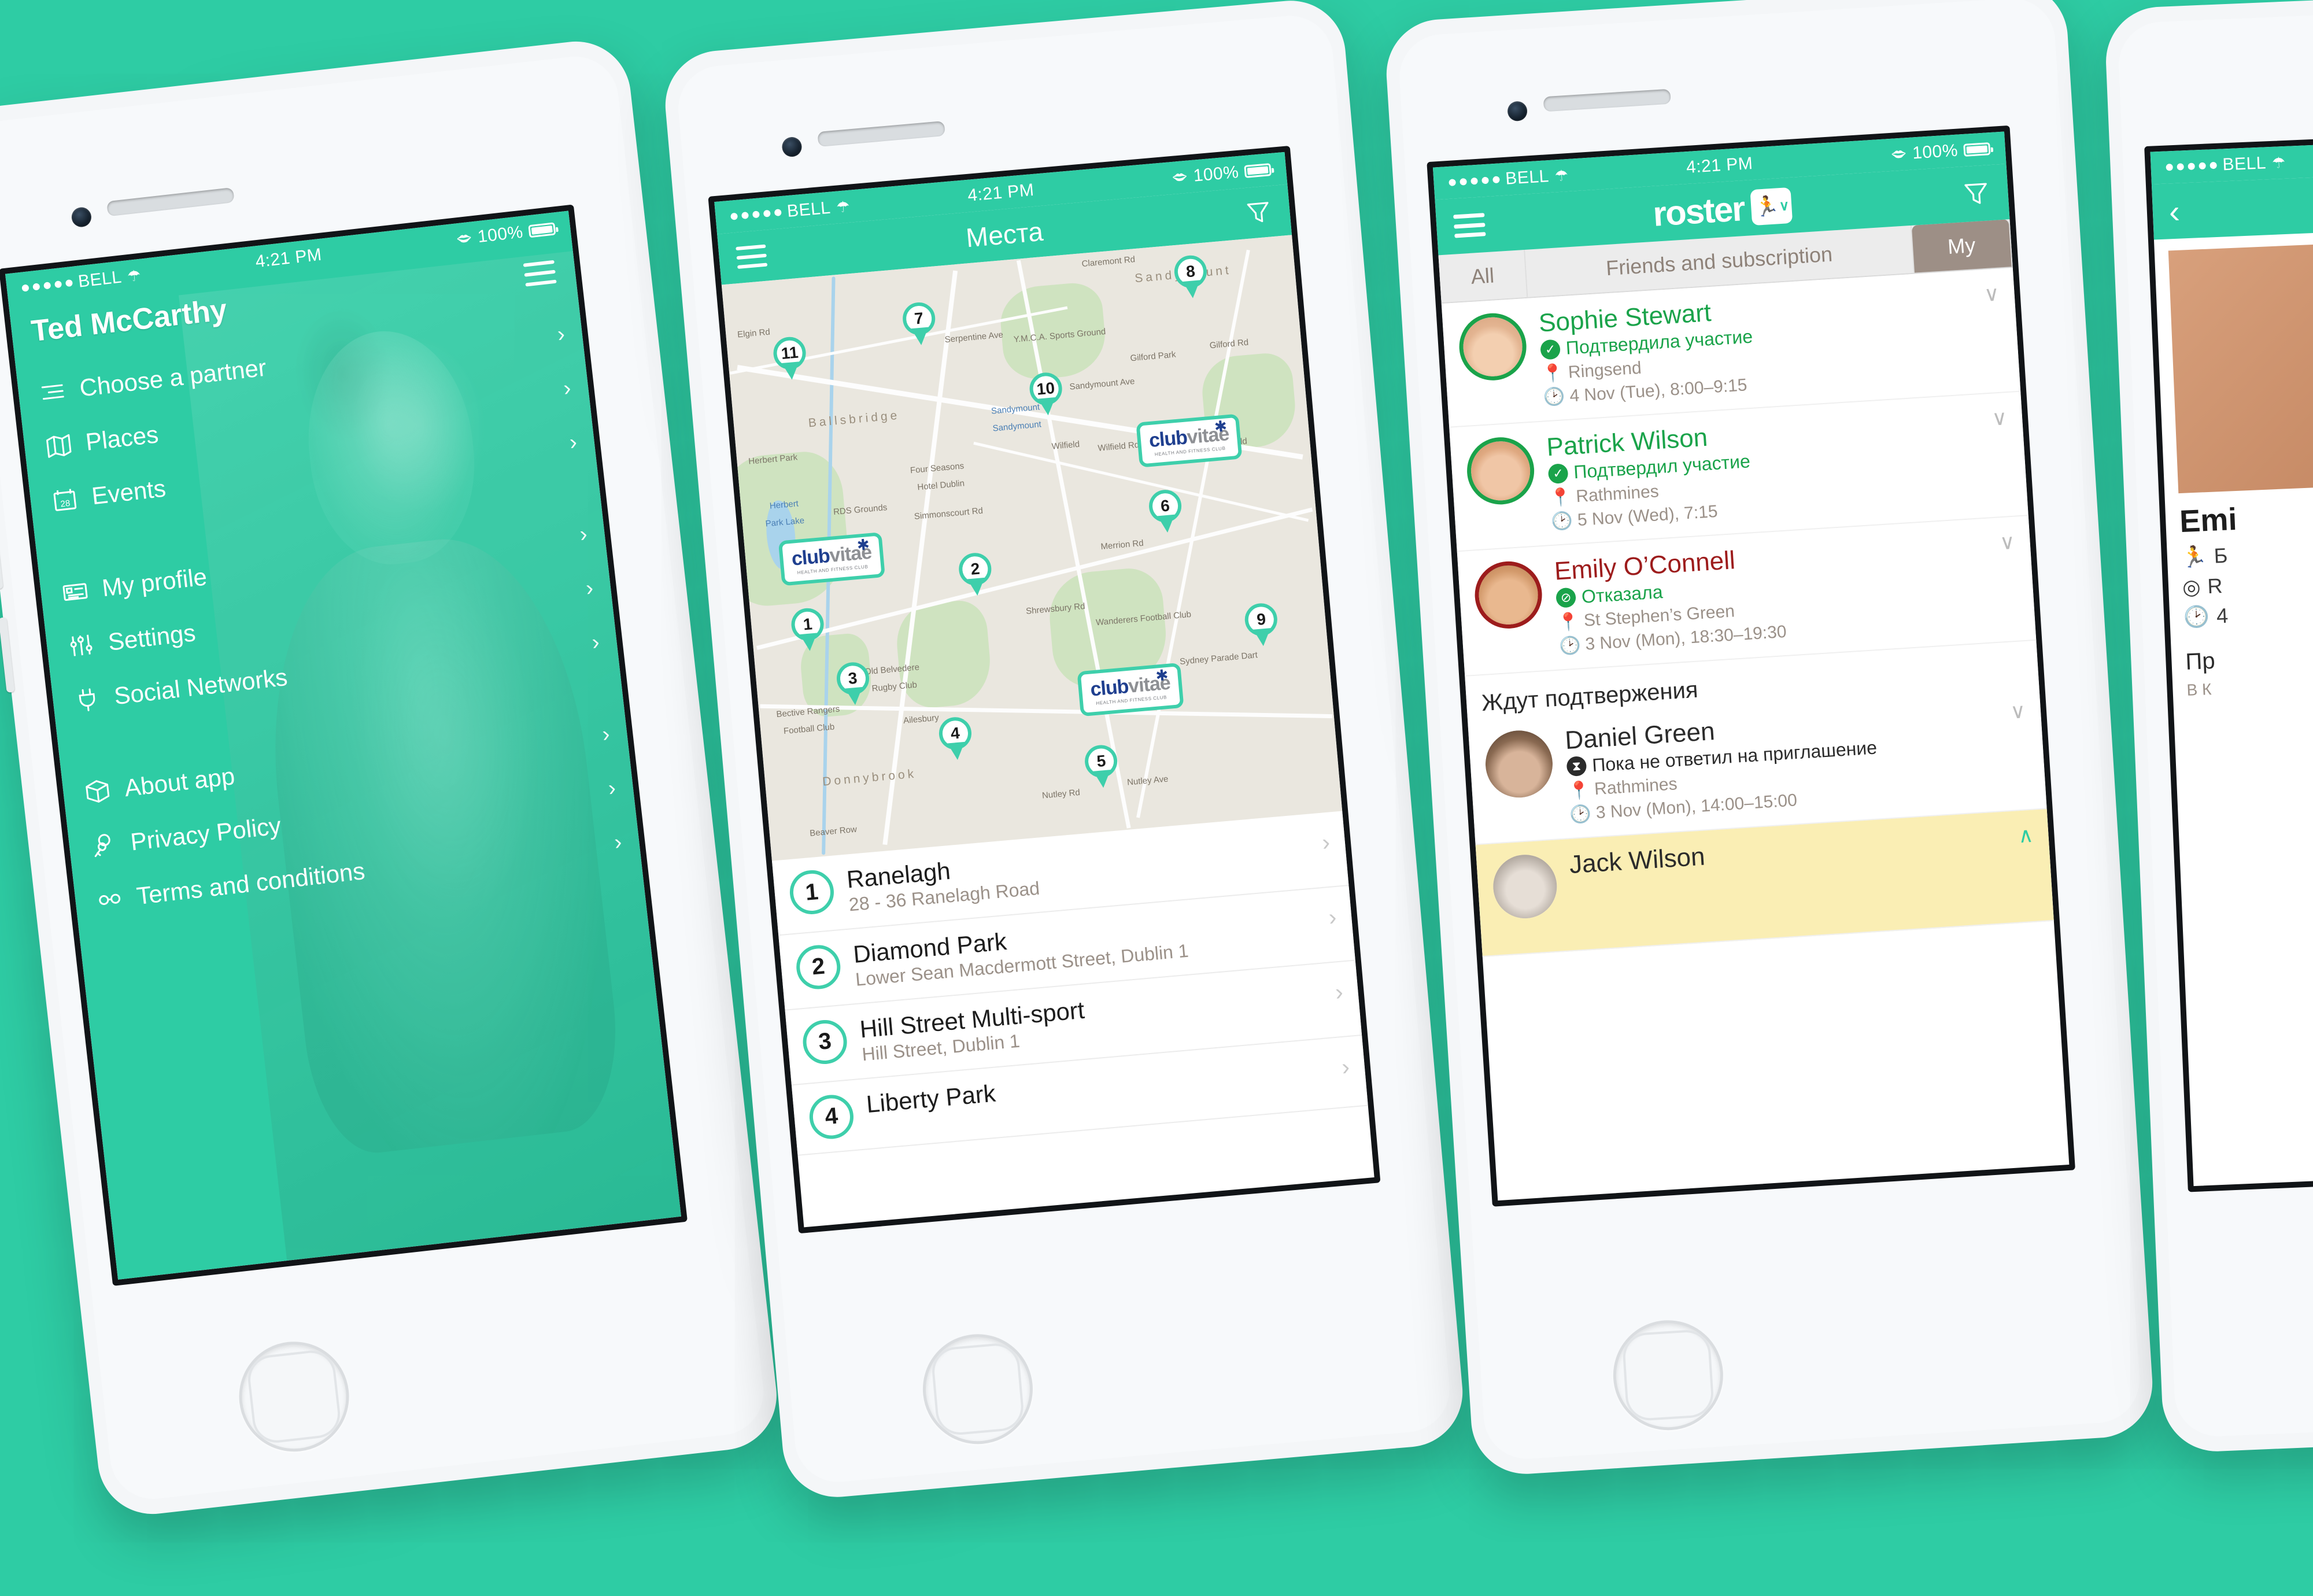  I want to click on star-icon: ✱, so click(1221, 426).